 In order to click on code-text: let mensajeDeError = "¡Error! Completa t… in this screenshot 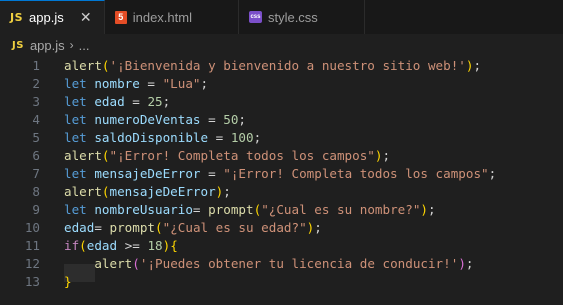, I will do `click(280, 174)`.